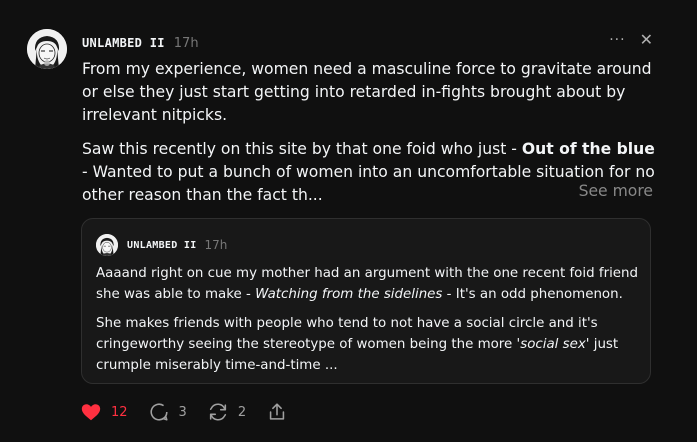  I want to click on post-header: UNLAMBED II 17h, so click(140, 43).